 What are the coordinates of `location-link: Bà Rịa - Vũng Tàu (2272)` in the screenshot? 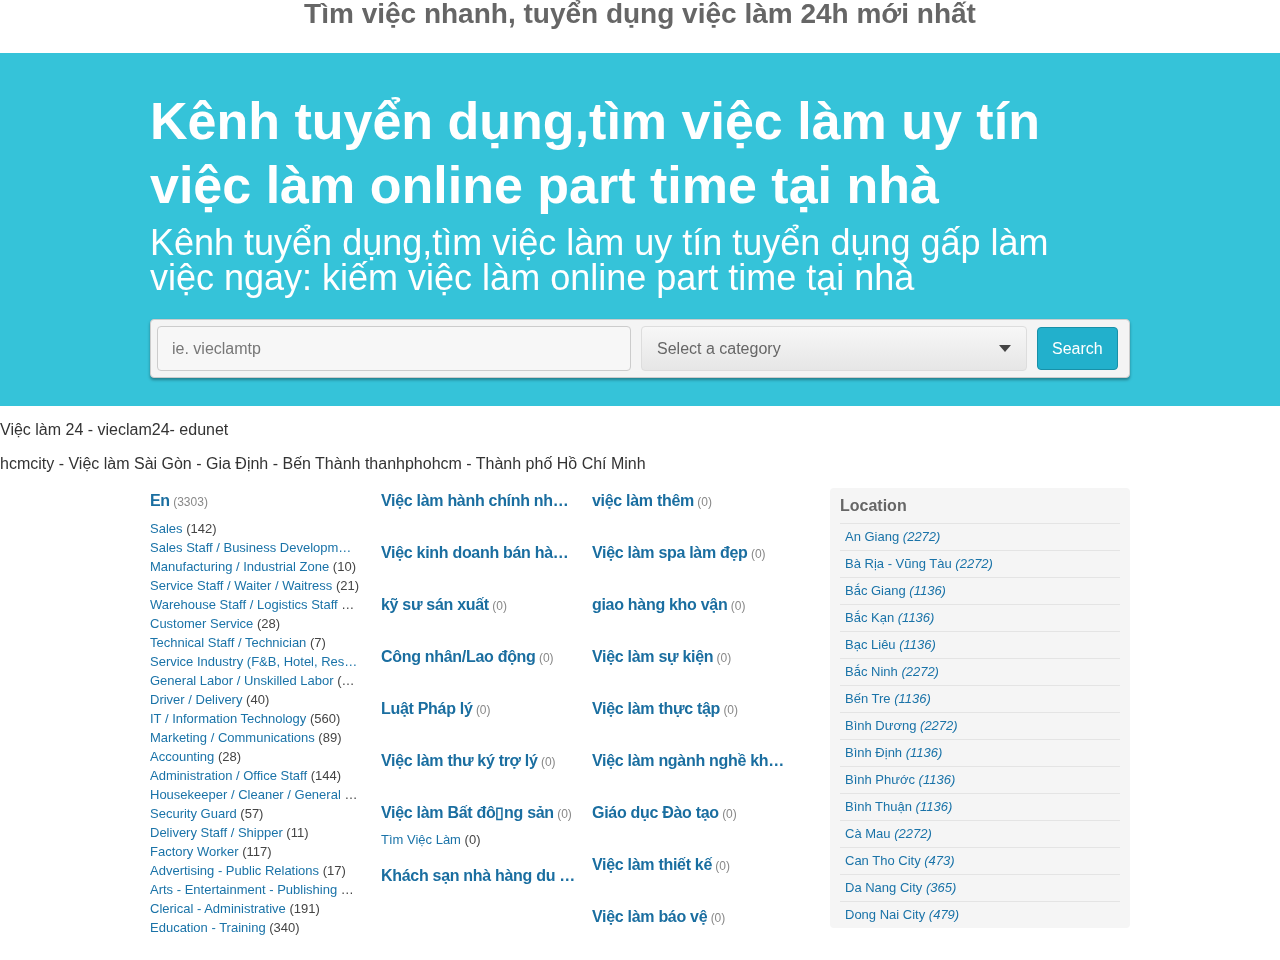 It's located at (919, 564).